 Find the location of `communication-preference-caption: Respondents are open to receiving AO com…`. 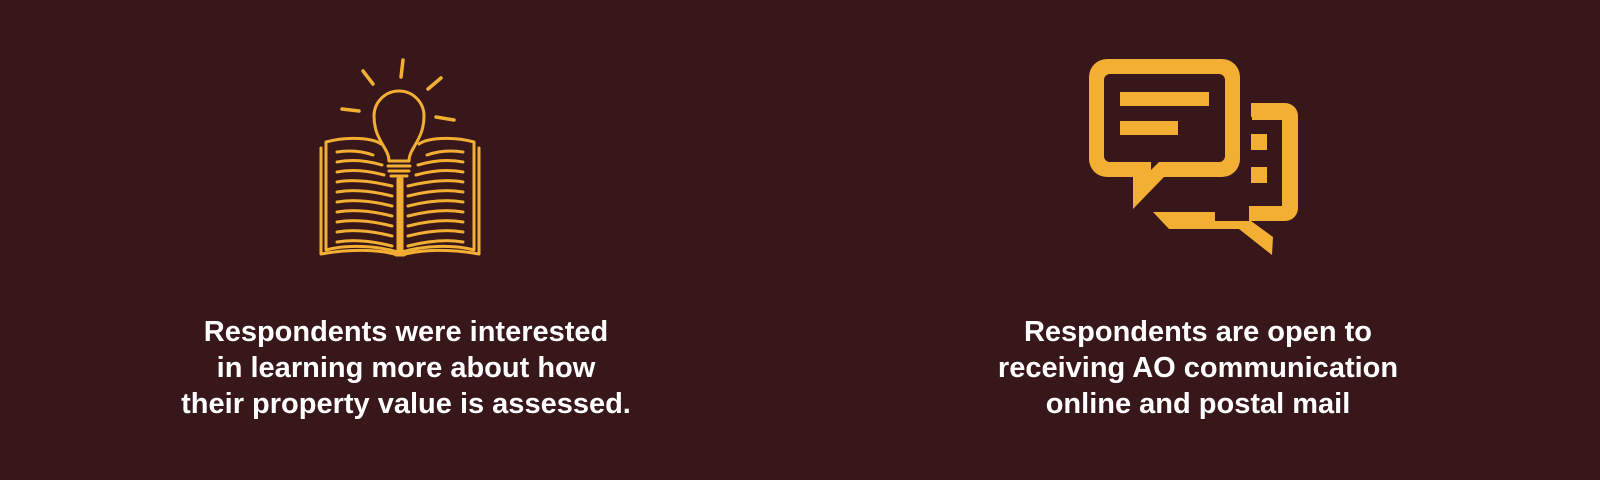

communication-preference-caption: Respondents are open to receiving AO com… is located at coordinates (1198, 368).